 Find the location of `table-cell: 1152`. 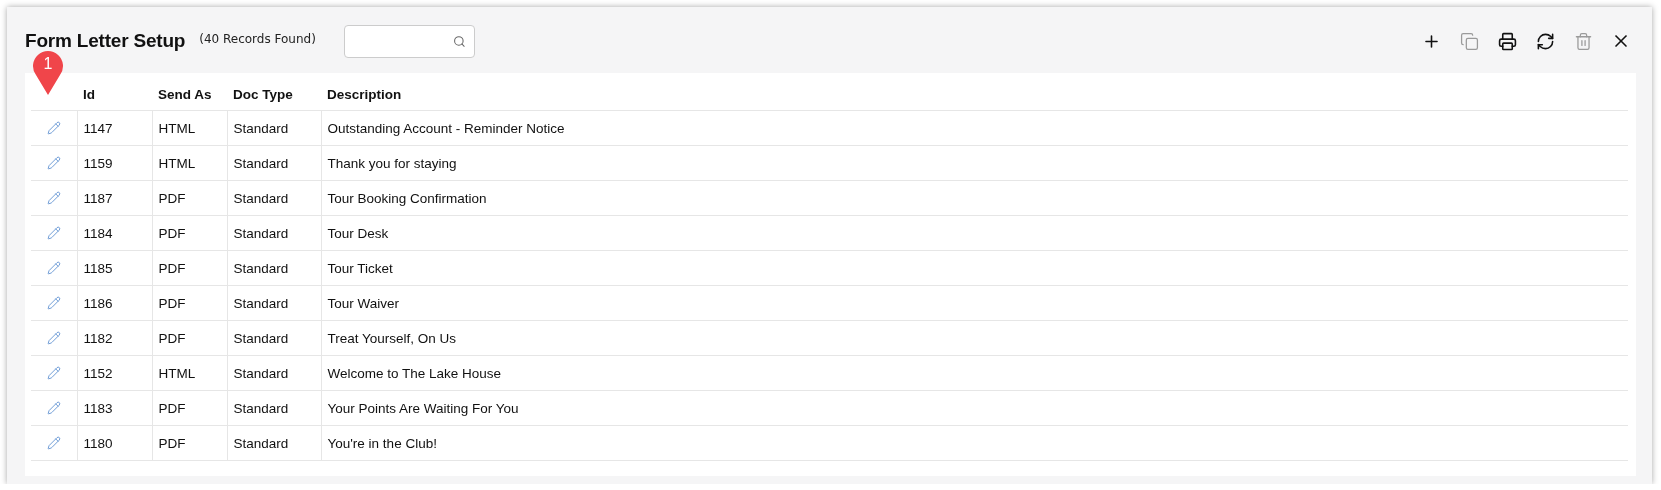

table-cell: 1152 is located at coordinates (114, 373).